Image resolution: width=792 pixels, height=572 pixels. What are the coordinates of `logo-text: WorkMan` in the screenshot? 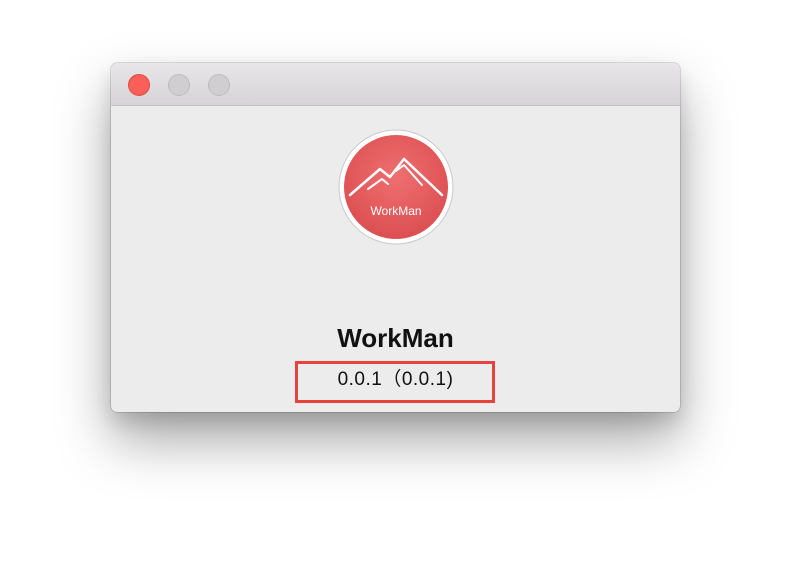 It's located at (395, 211).